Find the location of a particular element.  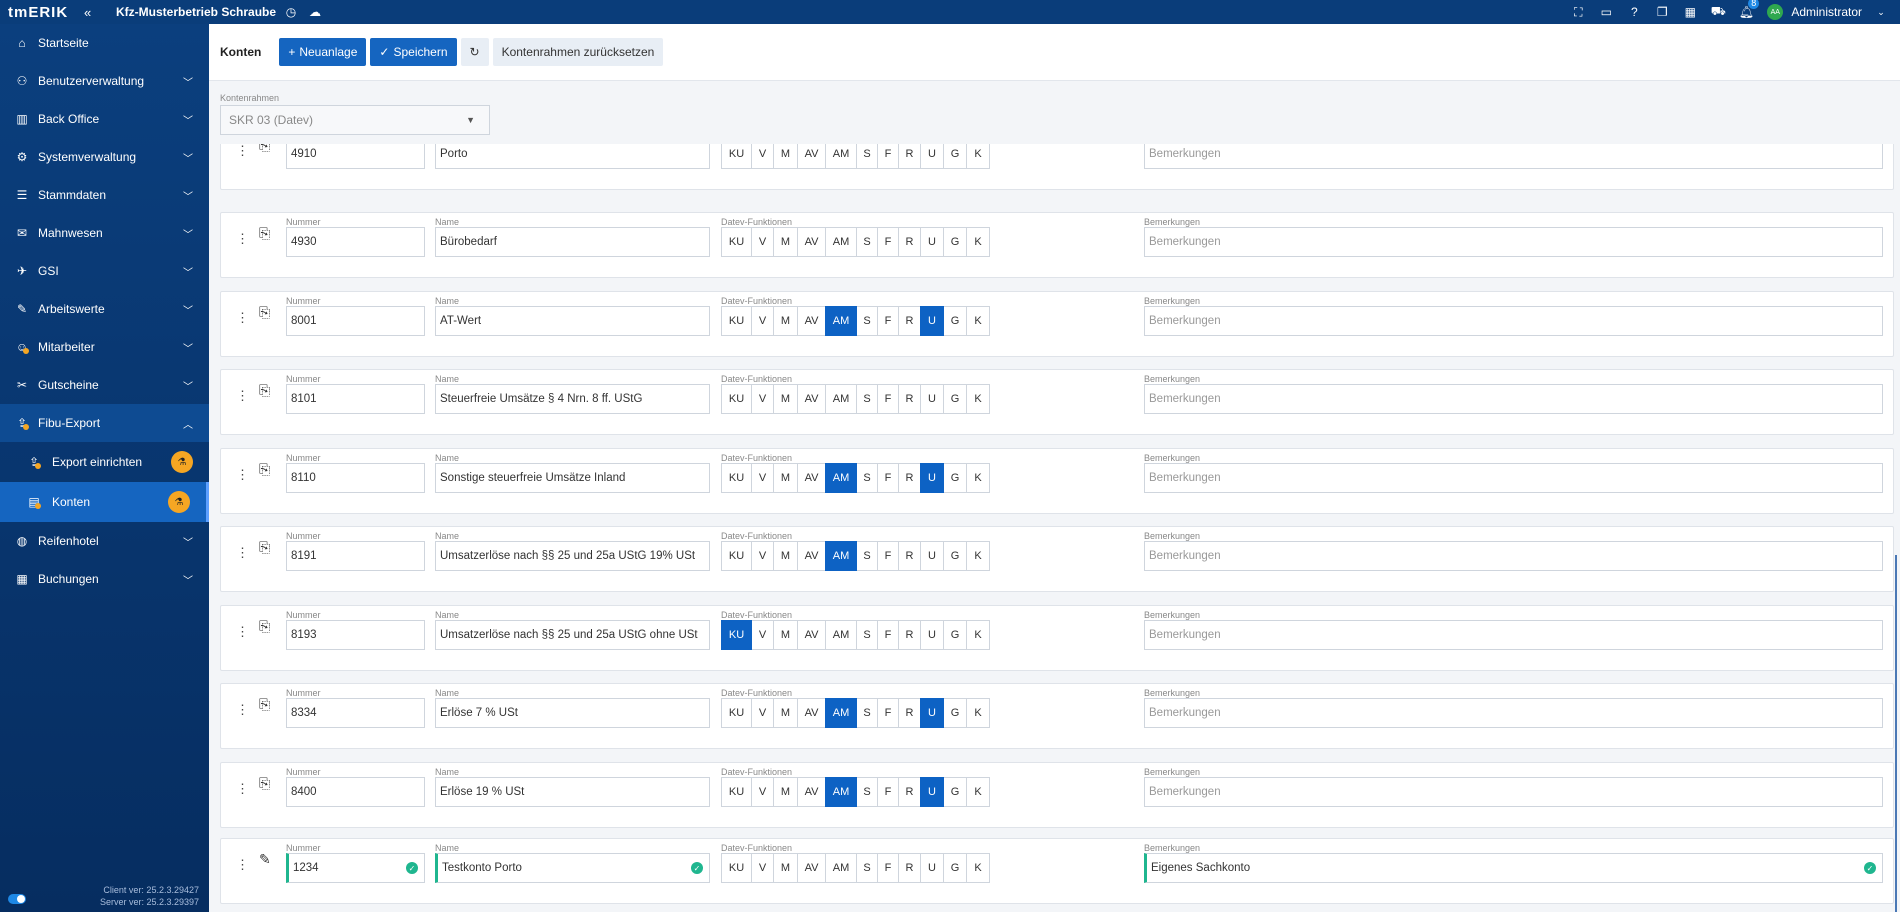

sidebar-subitem-konten: ▤ Konten ⚗ is located at coordinates (104, 502).